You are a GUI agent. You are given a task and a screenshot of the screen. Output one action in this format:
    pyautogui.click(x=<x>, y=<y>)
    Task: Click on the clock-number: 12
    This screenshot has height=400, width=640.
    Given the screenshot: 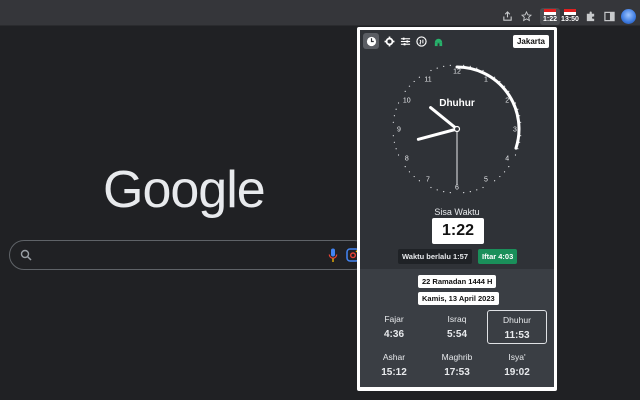 What is the action you would take?
    pyautogui.click(x=457, y=72)
    